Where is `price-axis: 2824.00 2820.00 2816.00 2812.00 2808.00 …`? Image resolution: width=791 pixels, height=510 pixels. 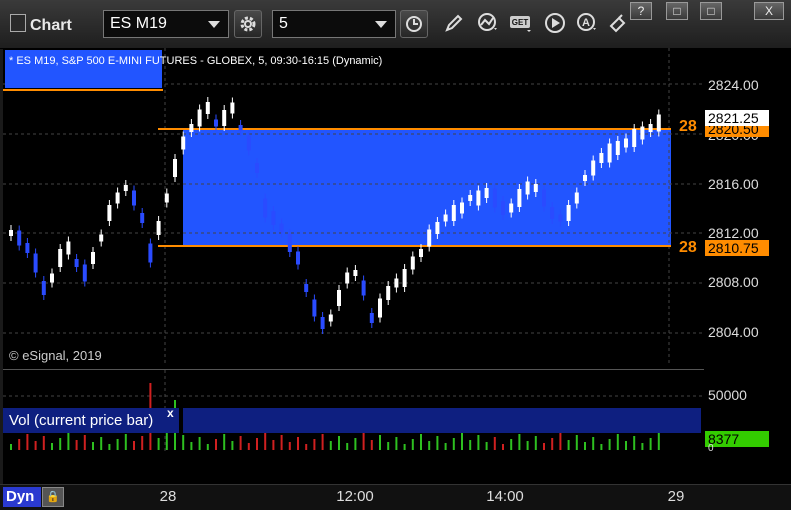 price-axis: 2824.00 2820.00 2816.00 2812.00 2808.00 … is located at coordinates (747, 266).